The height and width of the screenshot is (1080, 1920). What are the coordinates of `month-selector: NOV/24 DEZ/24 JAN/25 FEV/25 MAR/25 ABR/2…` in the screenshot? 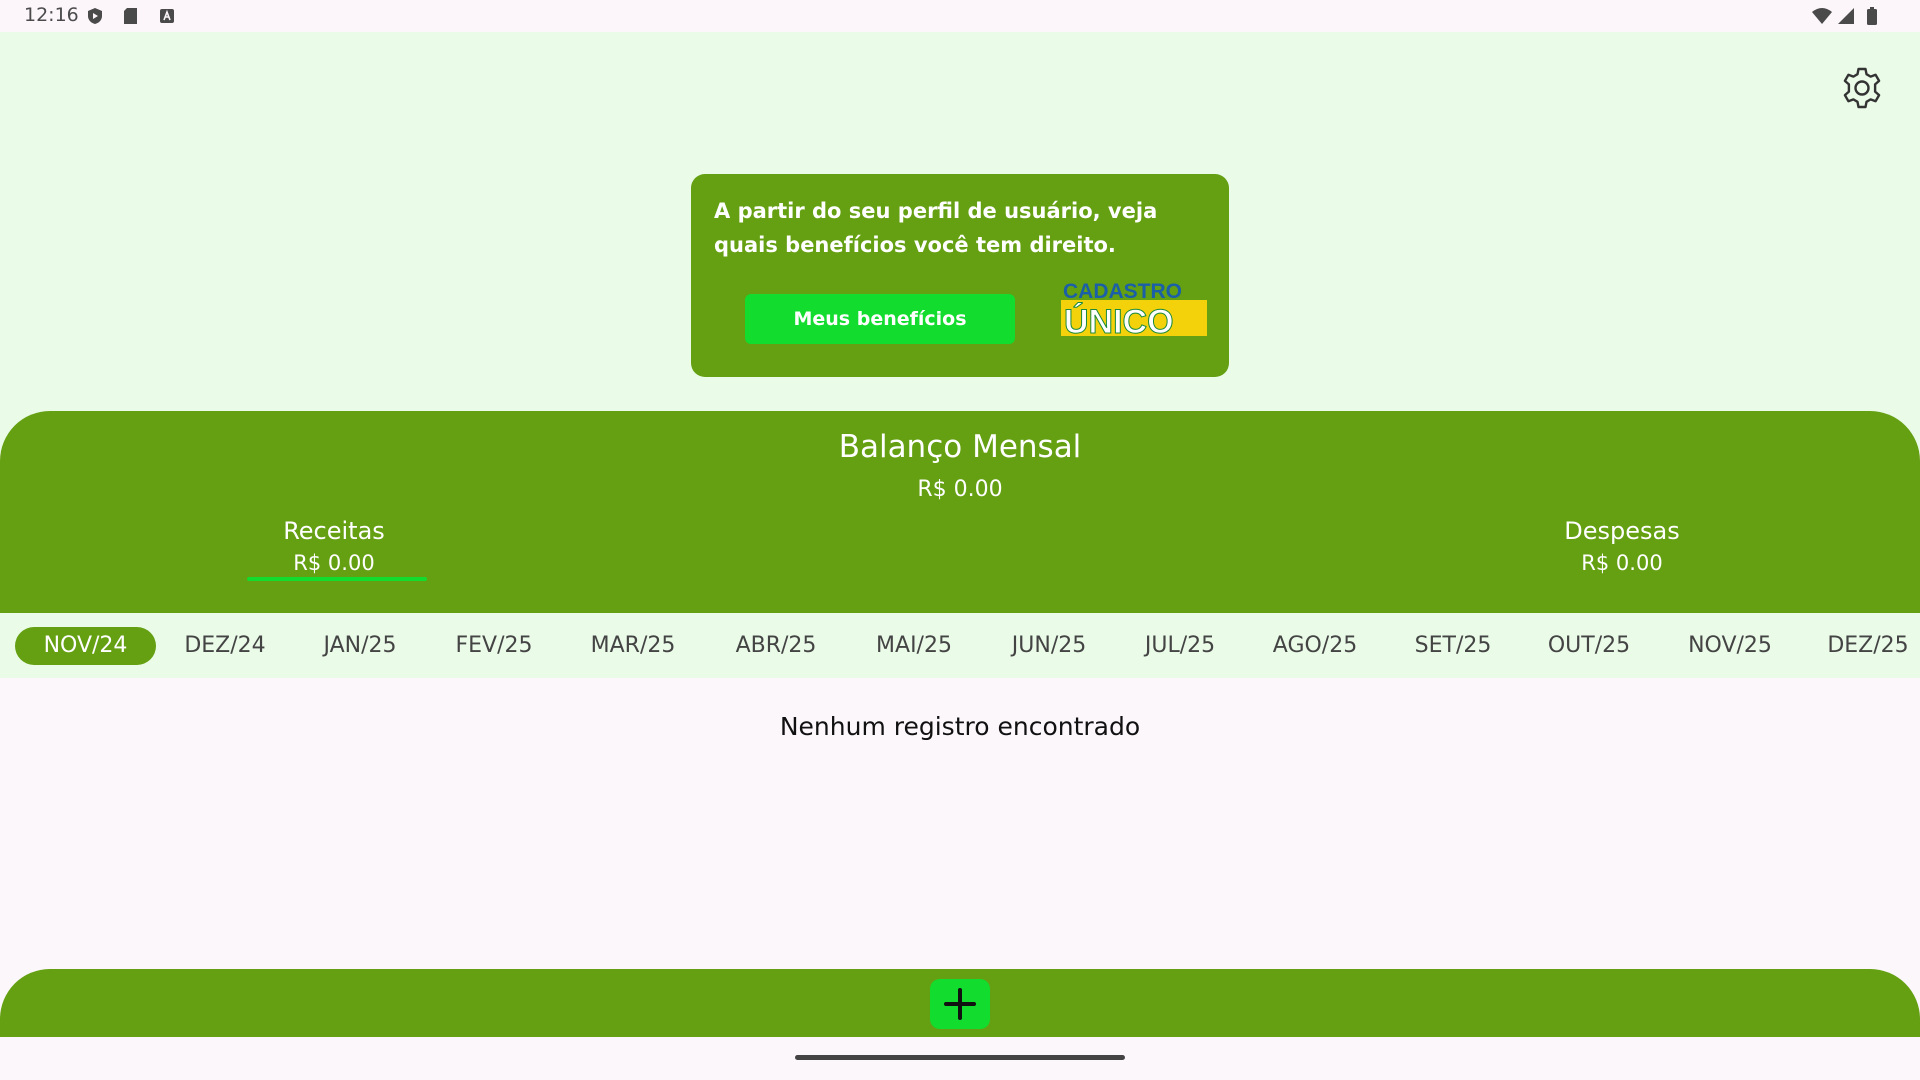 It's located at (960, 645).